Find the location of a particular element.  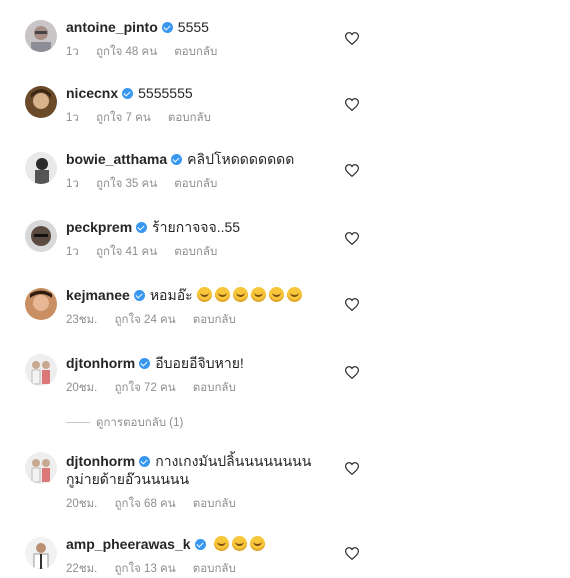

likes-count: ถูกใจ 68 คน is located at coordinates (145, 504).